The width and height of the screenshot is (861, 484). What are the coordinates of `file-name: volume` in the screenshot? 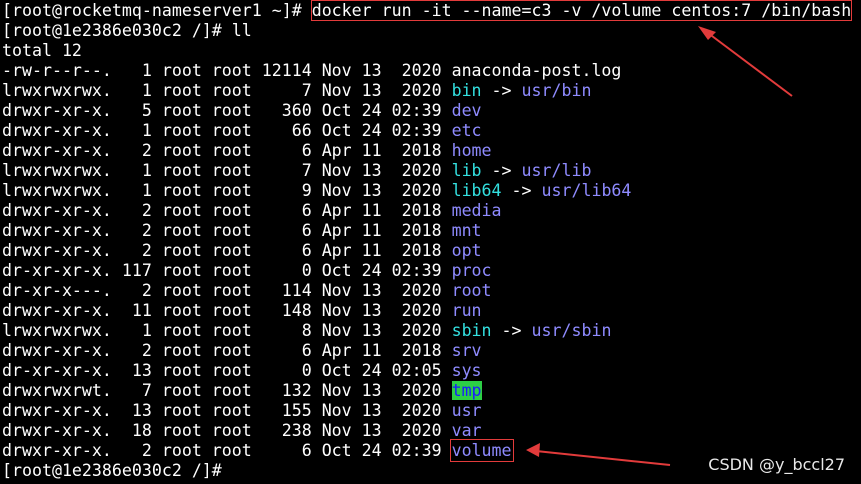 It's located at (481, 450).